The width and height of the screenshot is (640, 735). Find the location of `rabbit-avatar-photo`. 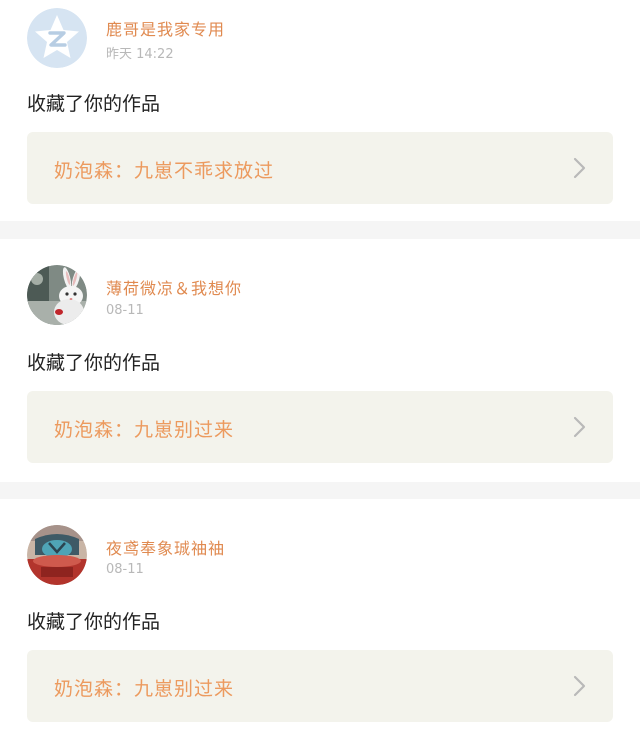

rabbit-avatar-photo is located at coordinates (57, 295).